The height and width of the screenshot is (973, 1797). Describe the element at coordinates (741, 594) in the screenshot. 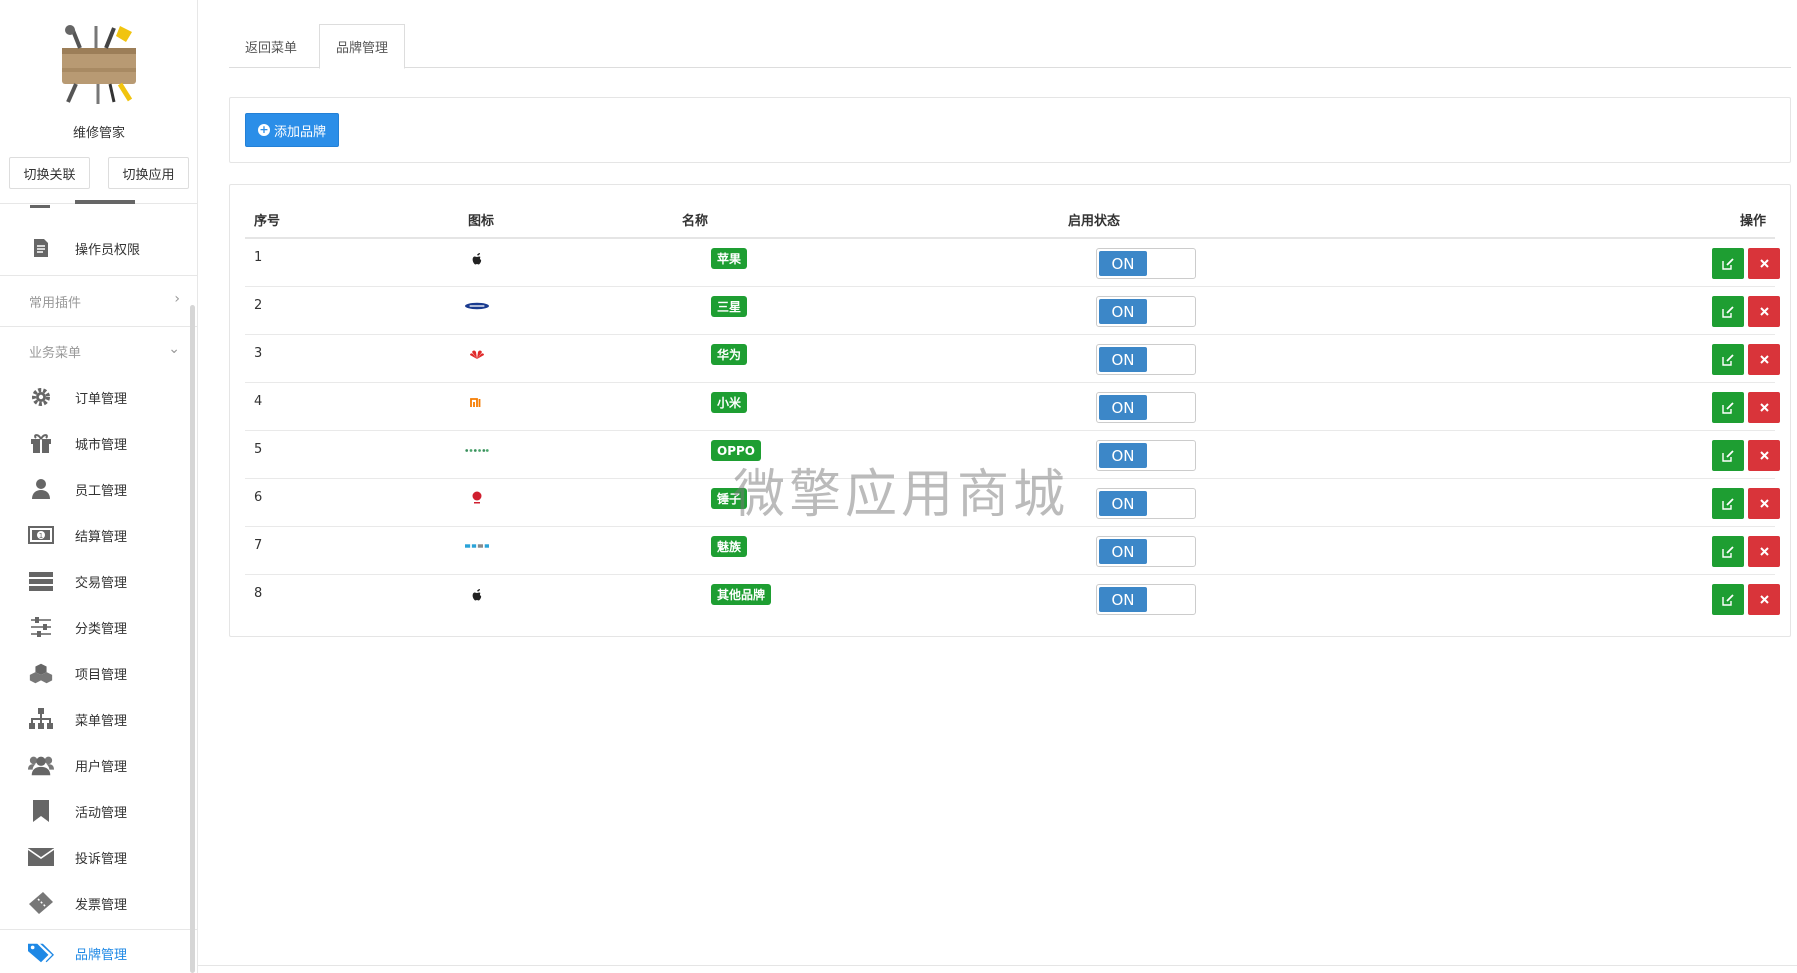

I see `brand-name-badge: 其他品牌` at that location.